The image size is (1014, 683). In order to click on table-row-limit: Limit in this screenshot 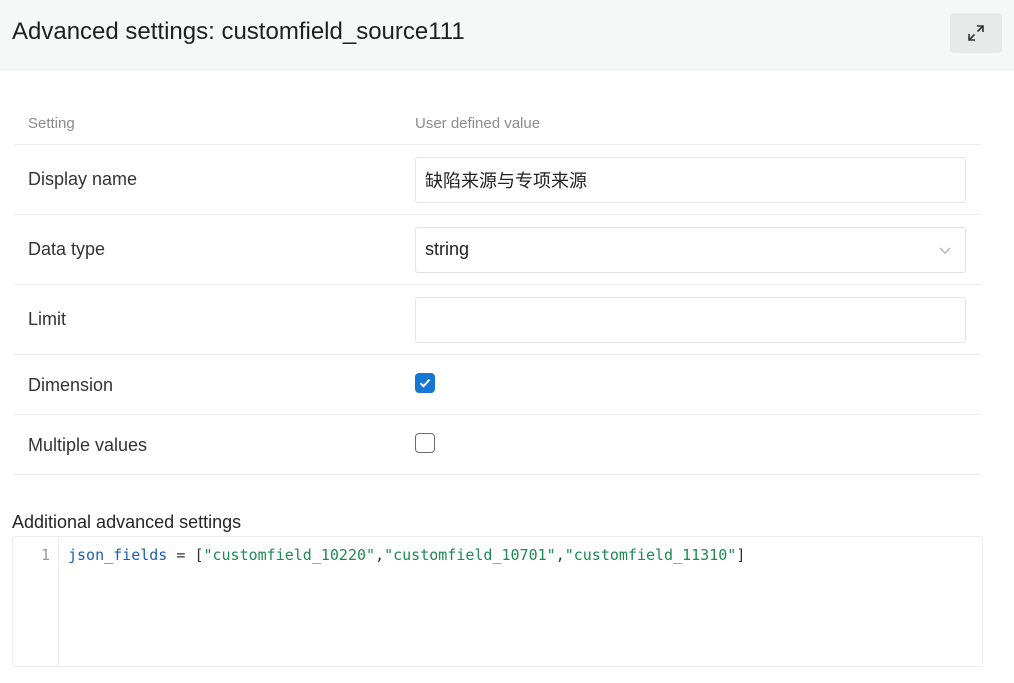, I will do `click(497, 320)`.